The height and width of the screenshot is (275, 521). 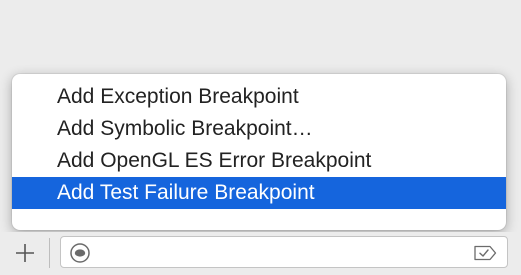 I want to click on plus-icon, so click(x=25, y=253).